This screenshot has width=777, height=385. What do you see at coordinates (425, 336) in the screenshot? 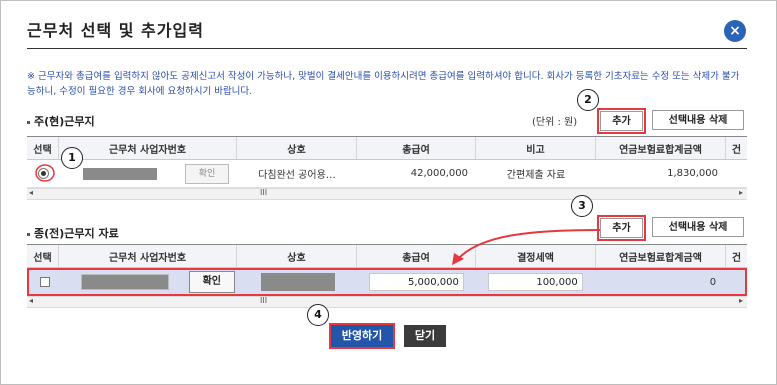
I see `close-button: 닫기` at bounding box center [425, 336].